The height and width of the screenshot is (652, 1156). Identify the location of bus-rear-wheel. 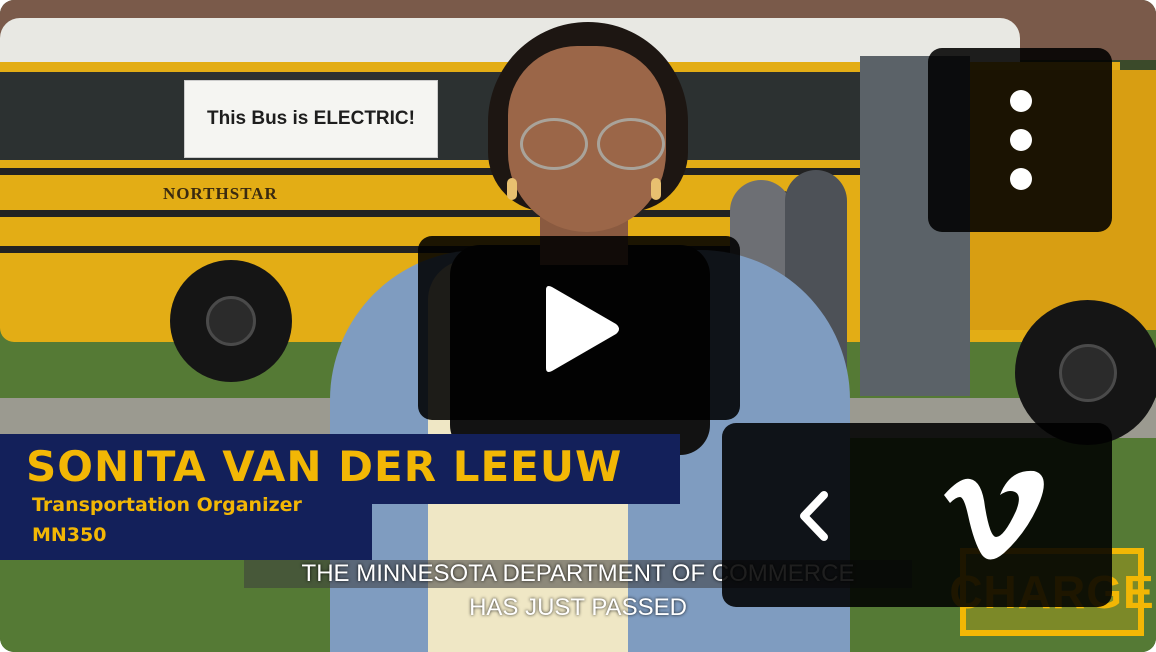
(231, 321).